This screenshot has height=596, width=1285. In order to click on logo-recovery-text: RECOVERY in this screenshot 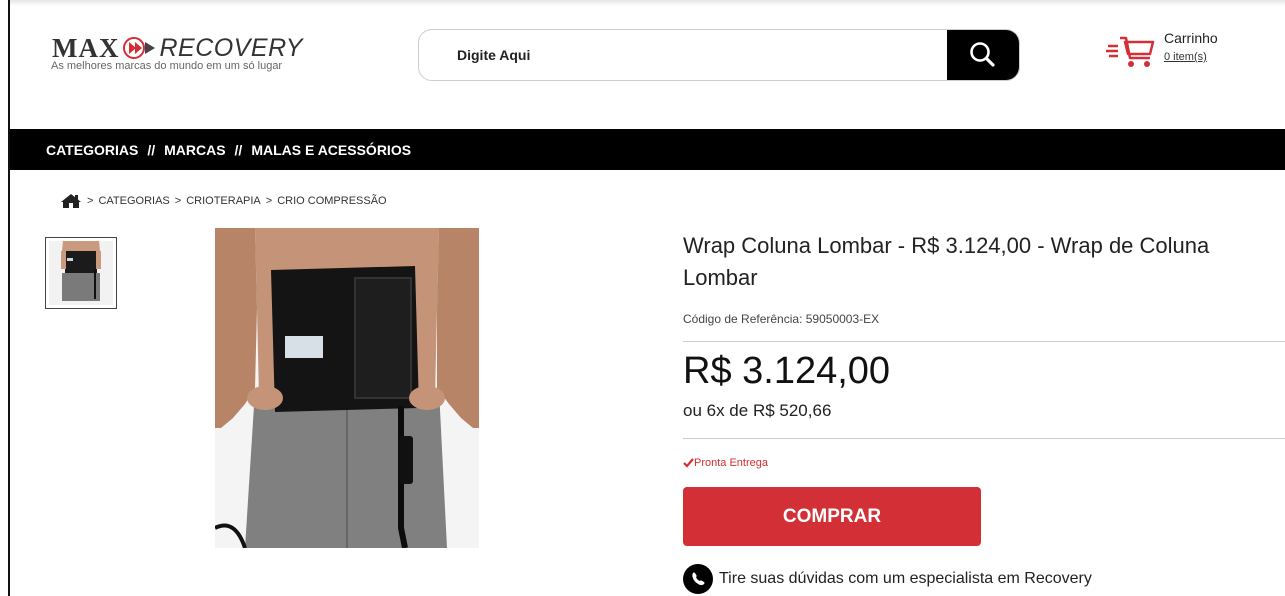, I will do `click(231, 47)`.